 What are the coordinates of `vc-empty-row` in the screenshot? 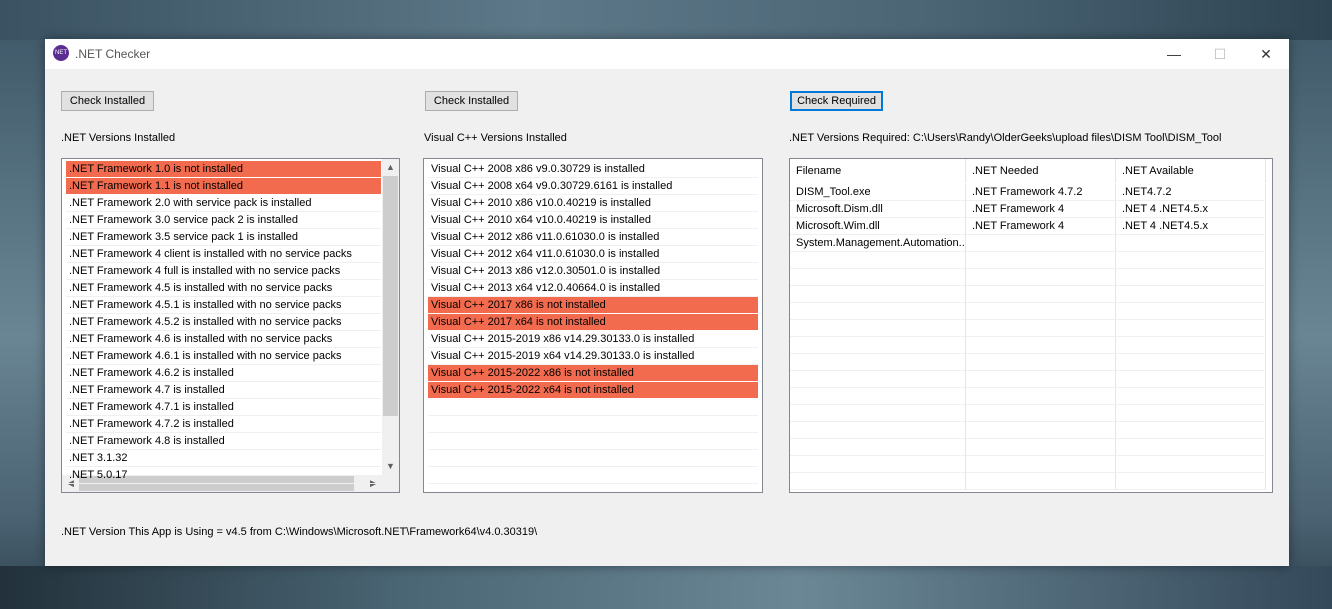 It's located at (593, 424).